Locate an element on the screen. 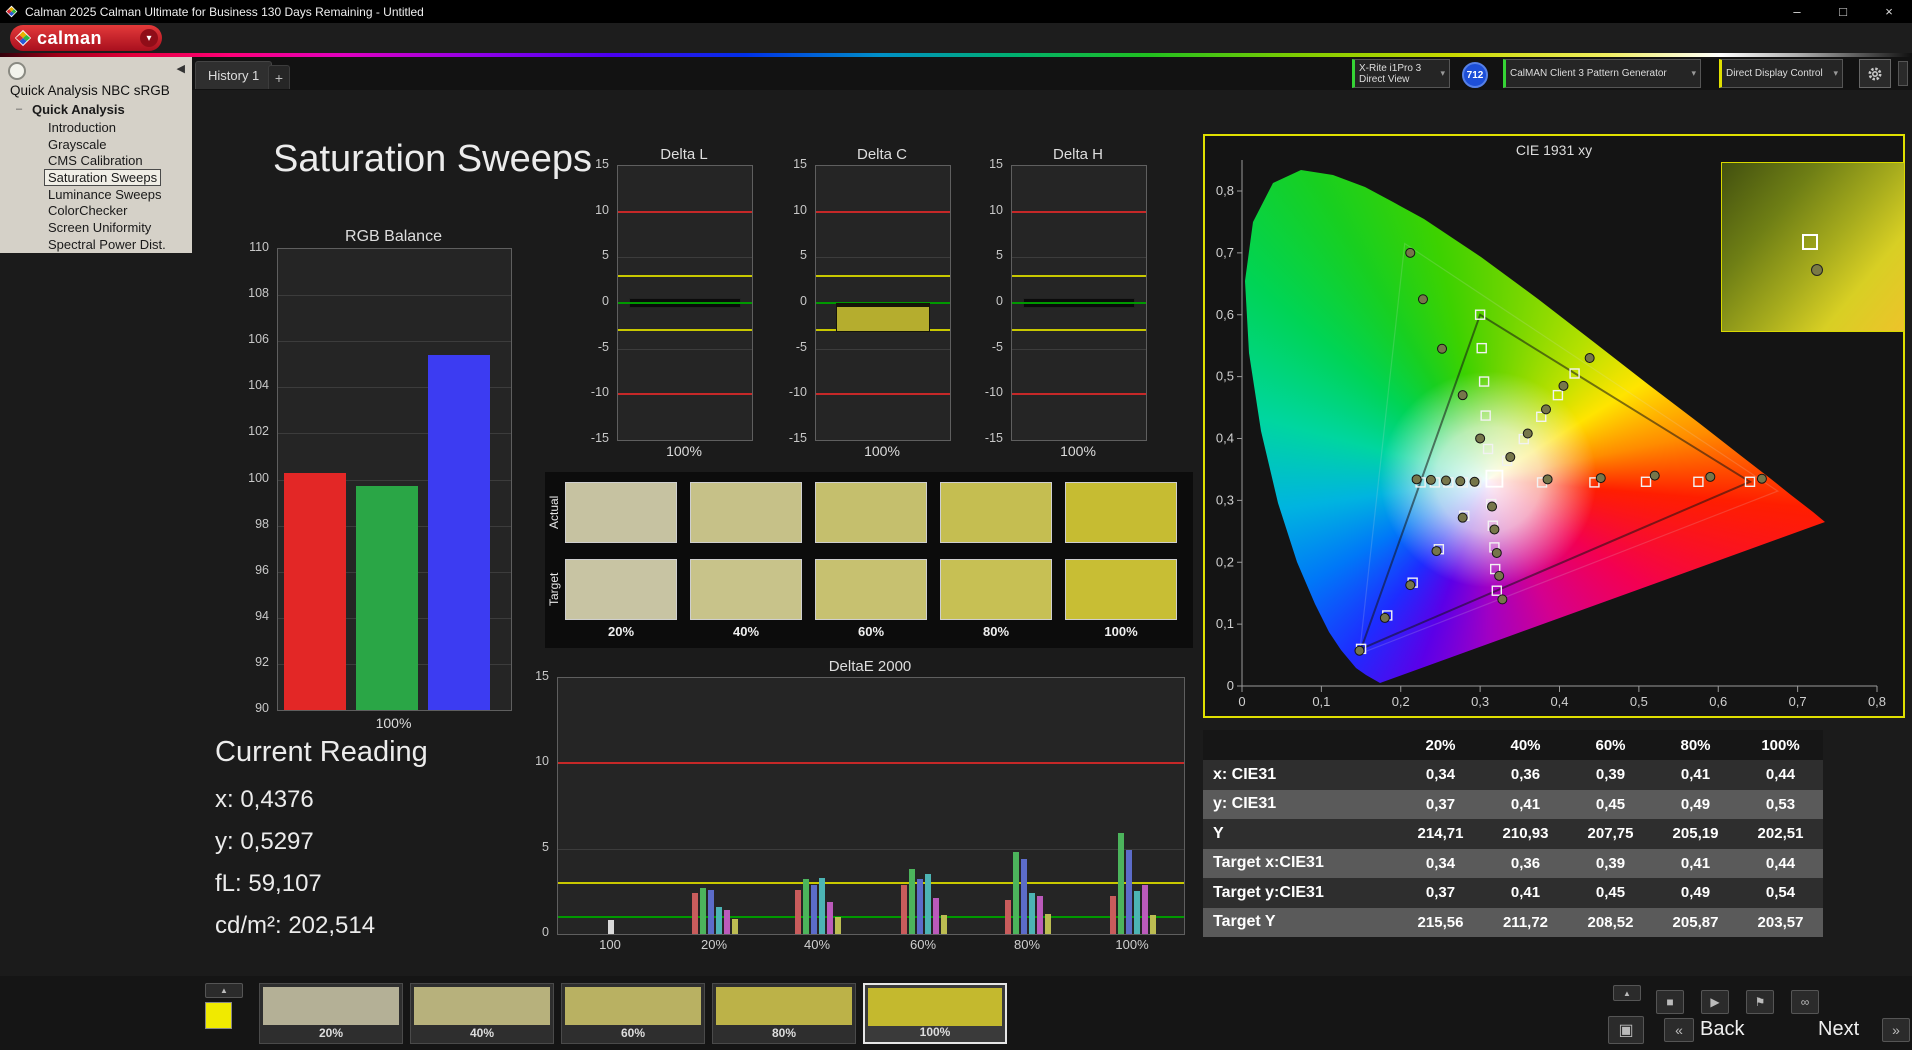 The height and width of the screenshot is (1050, 1912). pattern-button-60%: 60% is located at coordinates (633, 1013).